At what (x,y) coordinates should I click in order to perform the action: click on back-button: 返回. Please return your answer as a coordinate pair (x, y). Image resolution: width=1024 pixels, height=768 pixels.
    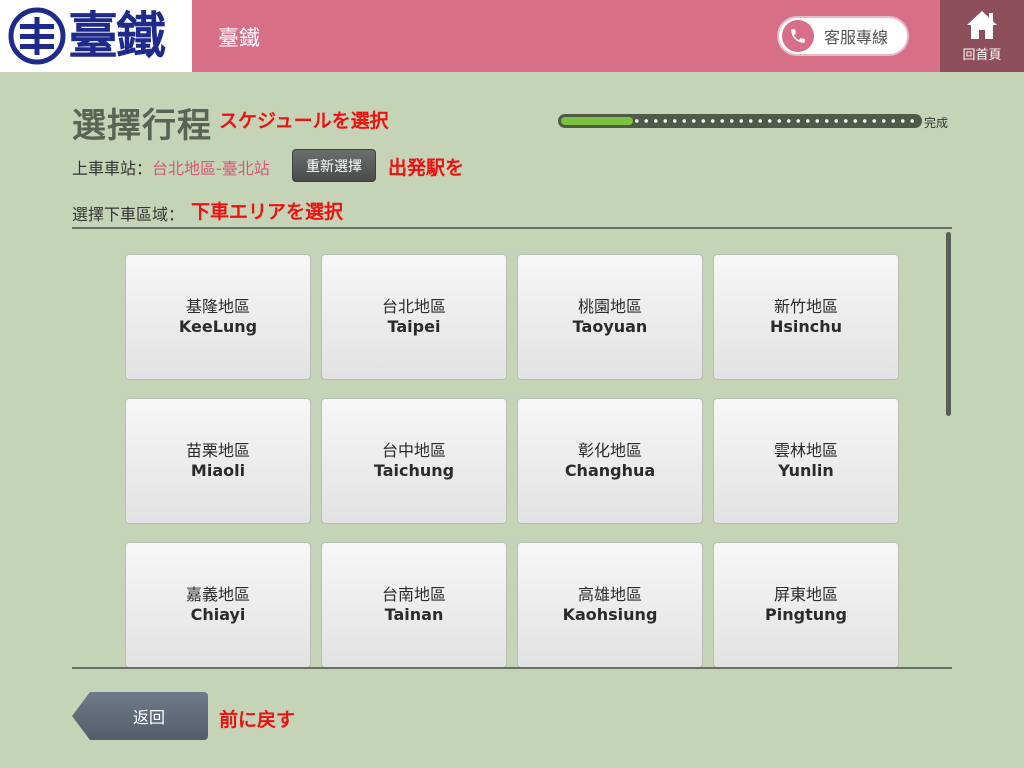
    Looking at the image, I should click on (140, 716).